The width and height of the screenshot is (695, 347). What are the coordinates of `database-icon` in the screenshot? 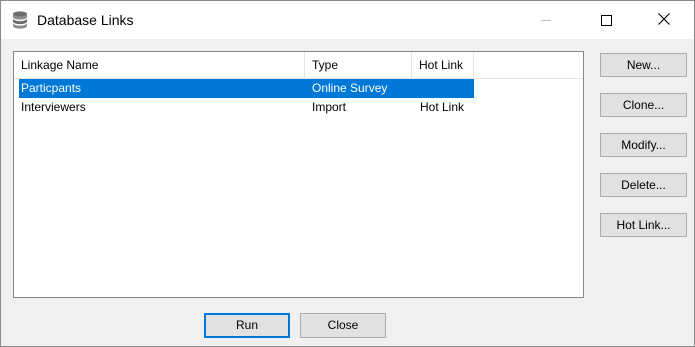 It's located at (20, 20).